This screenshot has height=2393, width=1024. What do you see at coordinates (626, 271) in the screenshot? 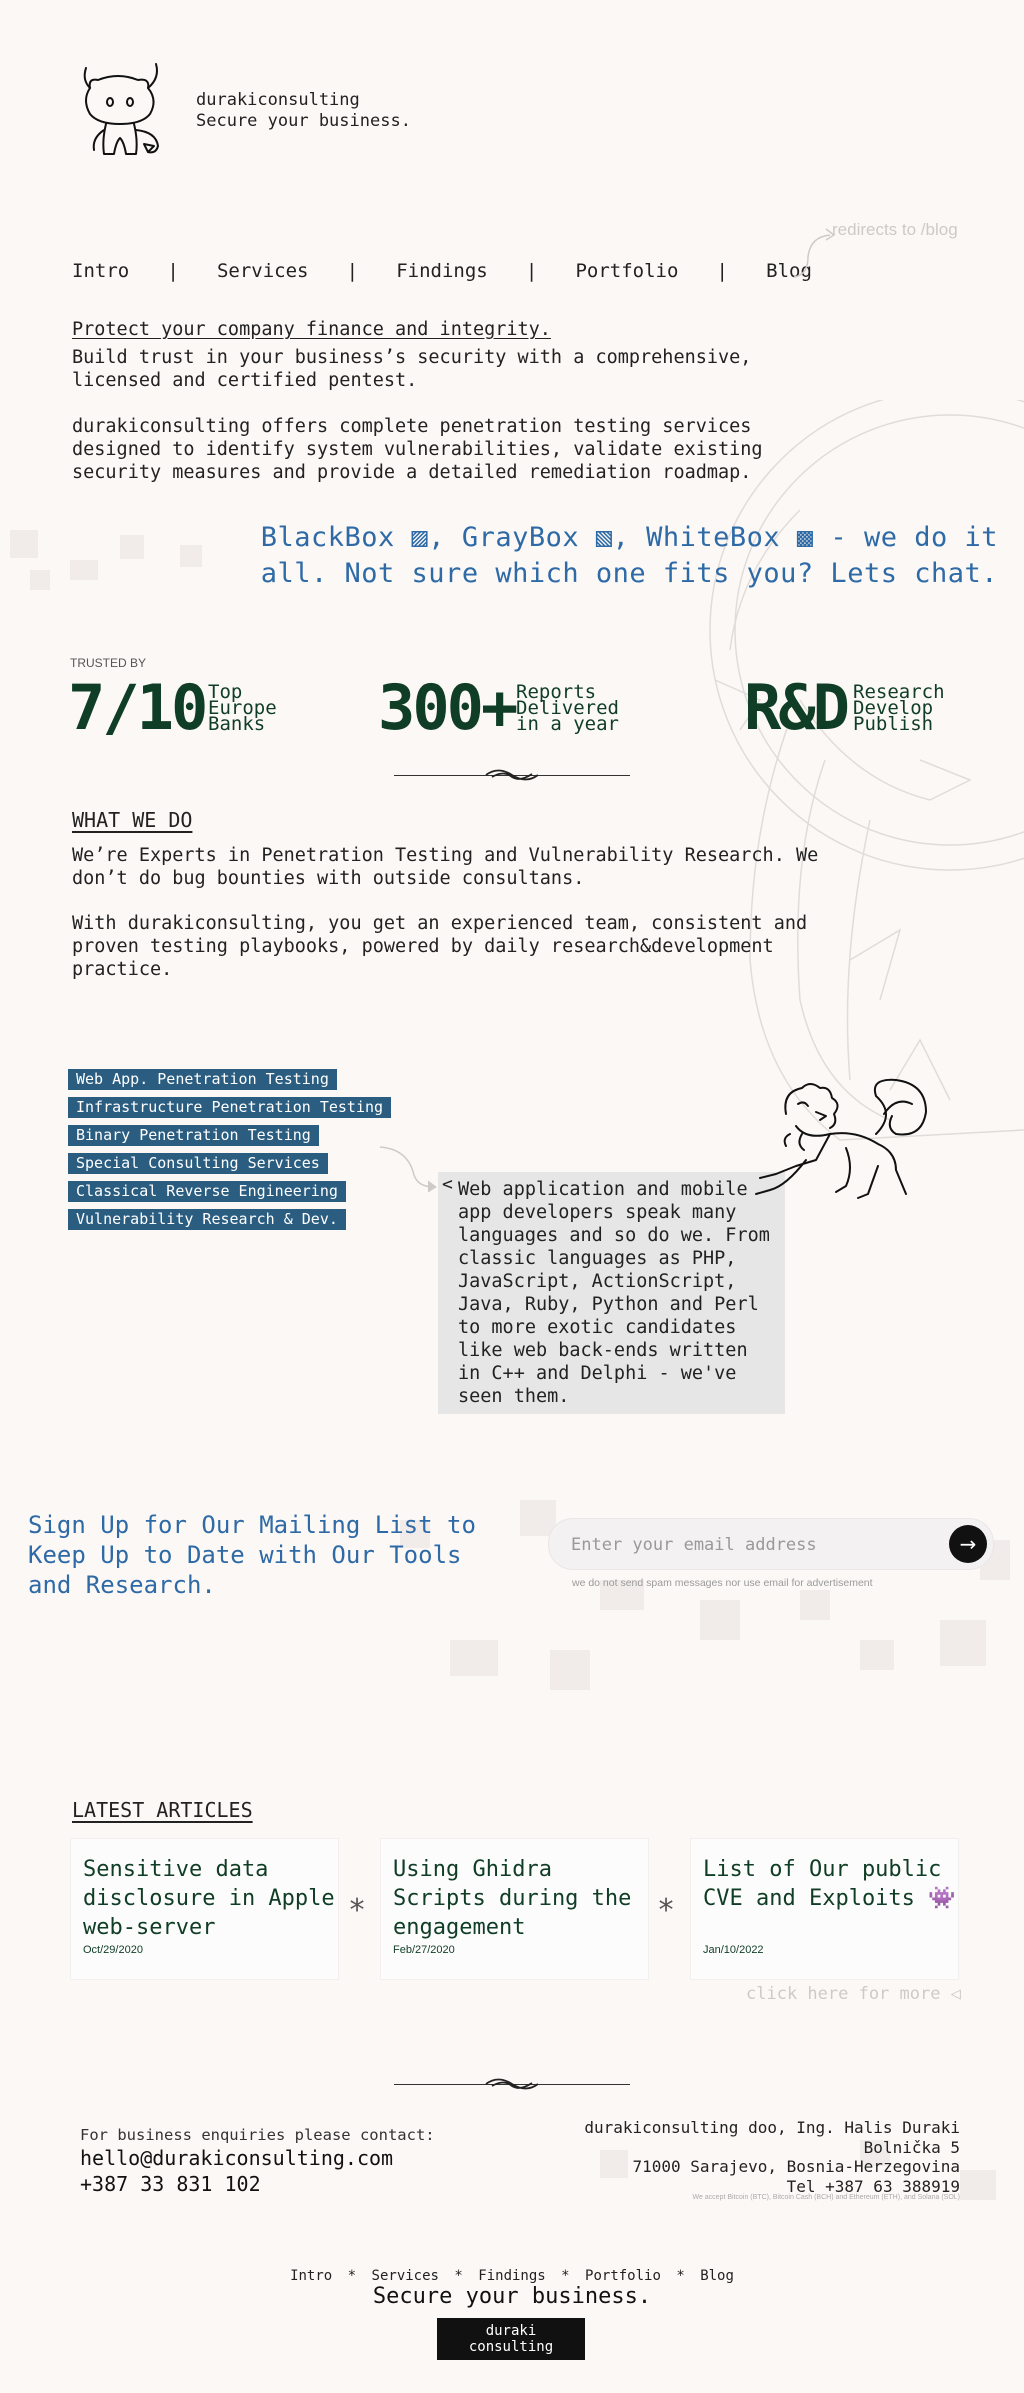
I see `nav-item-portfolio: Portfolio` at bounding box center [626, 271].